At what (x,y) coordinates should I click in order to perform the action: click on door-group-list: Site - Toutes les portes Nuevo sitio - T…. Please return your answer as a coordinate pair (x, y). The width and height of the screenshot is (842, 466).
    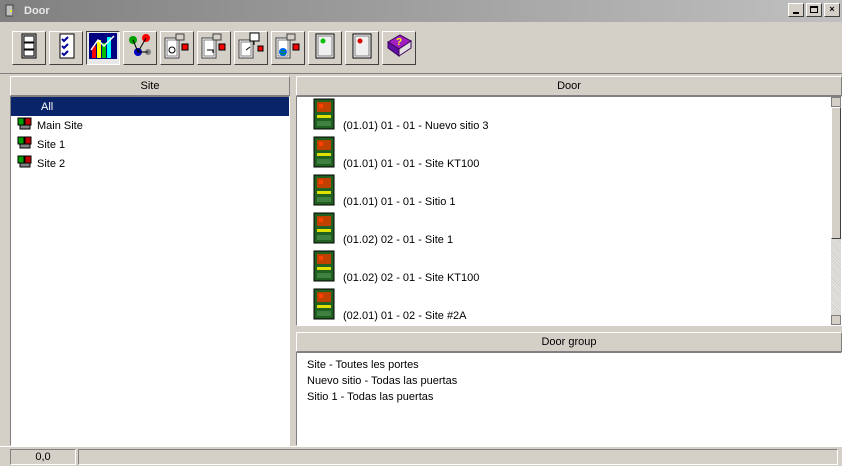
    Looking at the image, I should click on (569, 399).